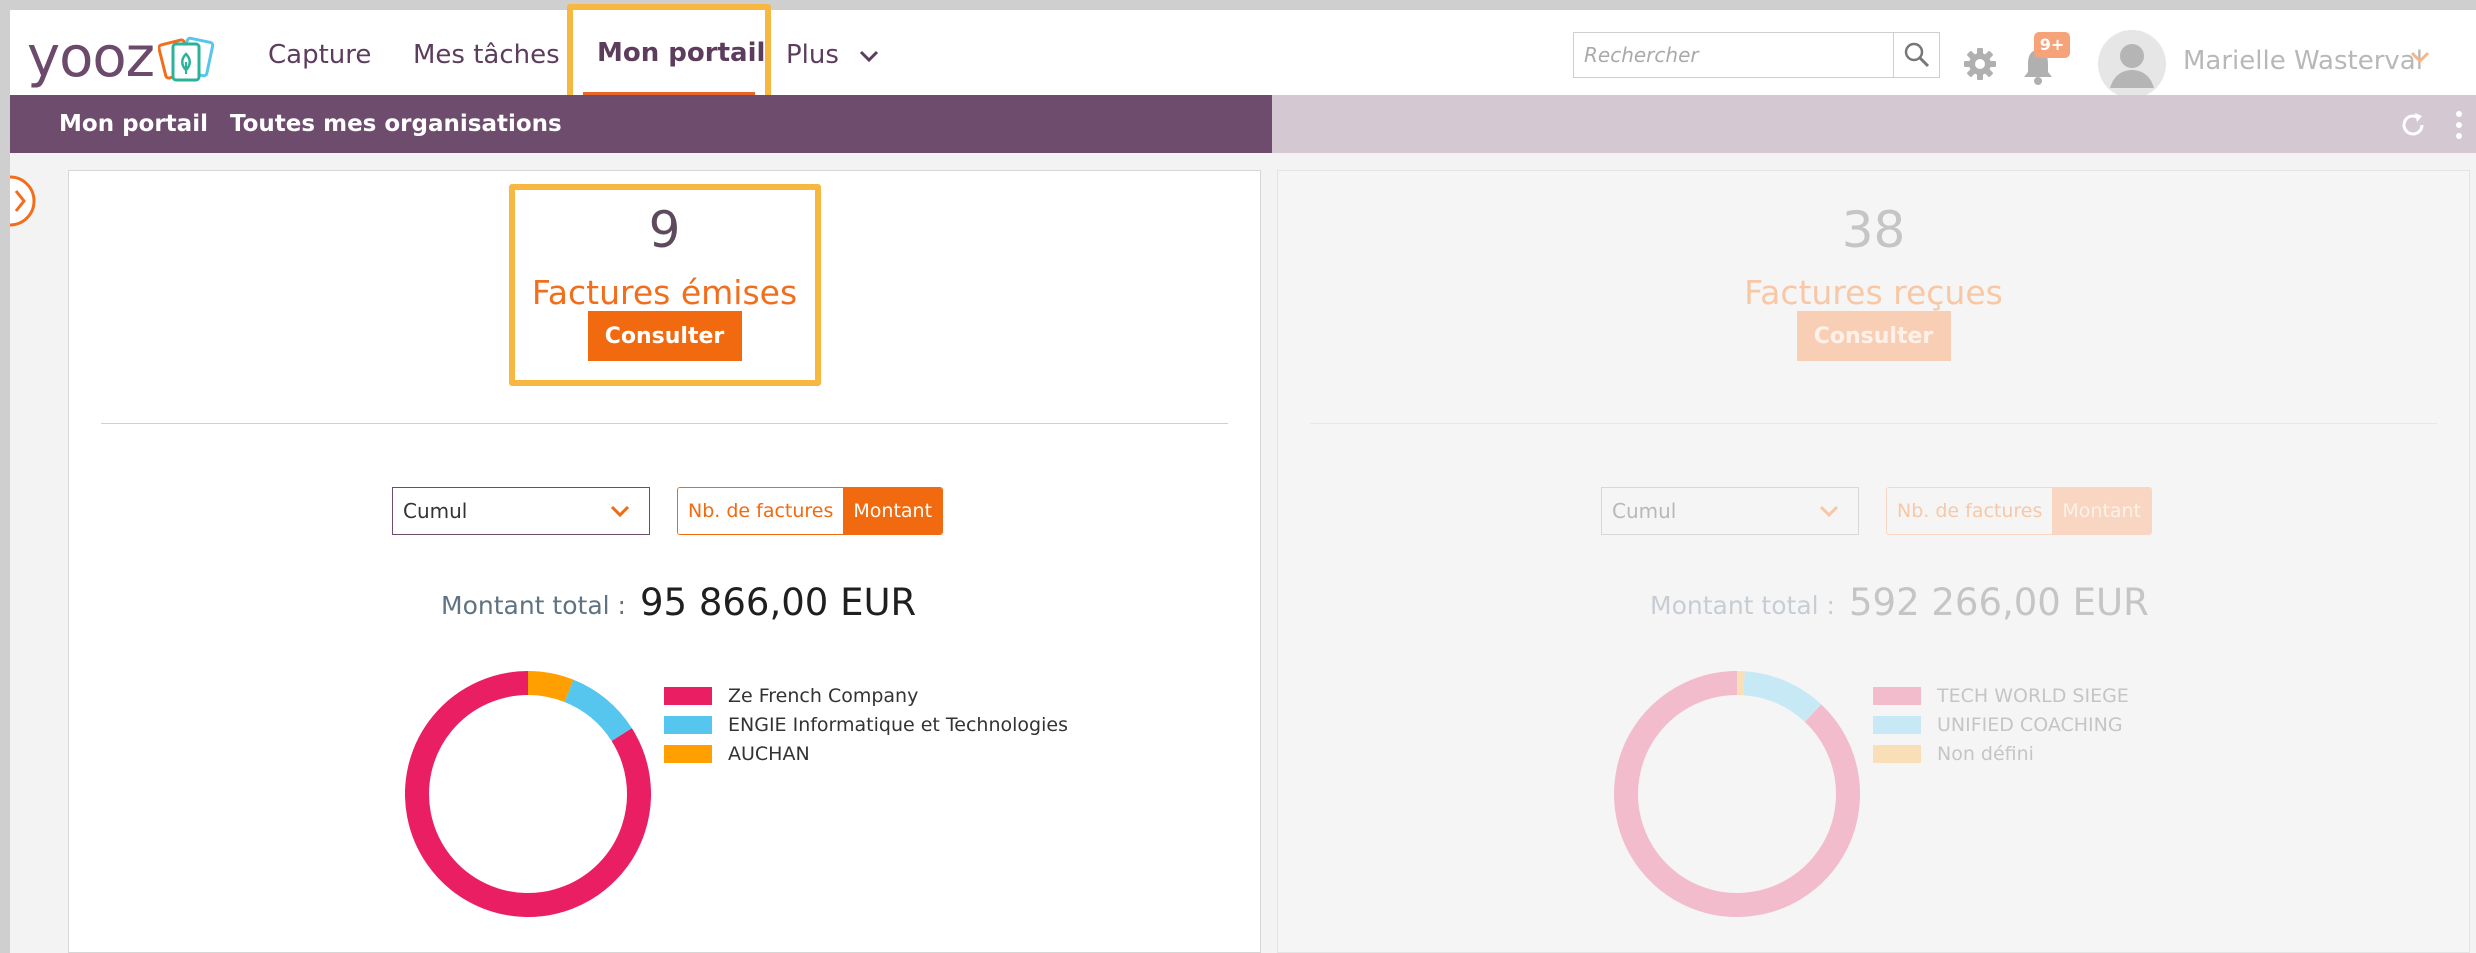 Image resolution: width=2476 pixels, height=953 pixels. I want to click on logo-cards-icon, so click(186, 59).